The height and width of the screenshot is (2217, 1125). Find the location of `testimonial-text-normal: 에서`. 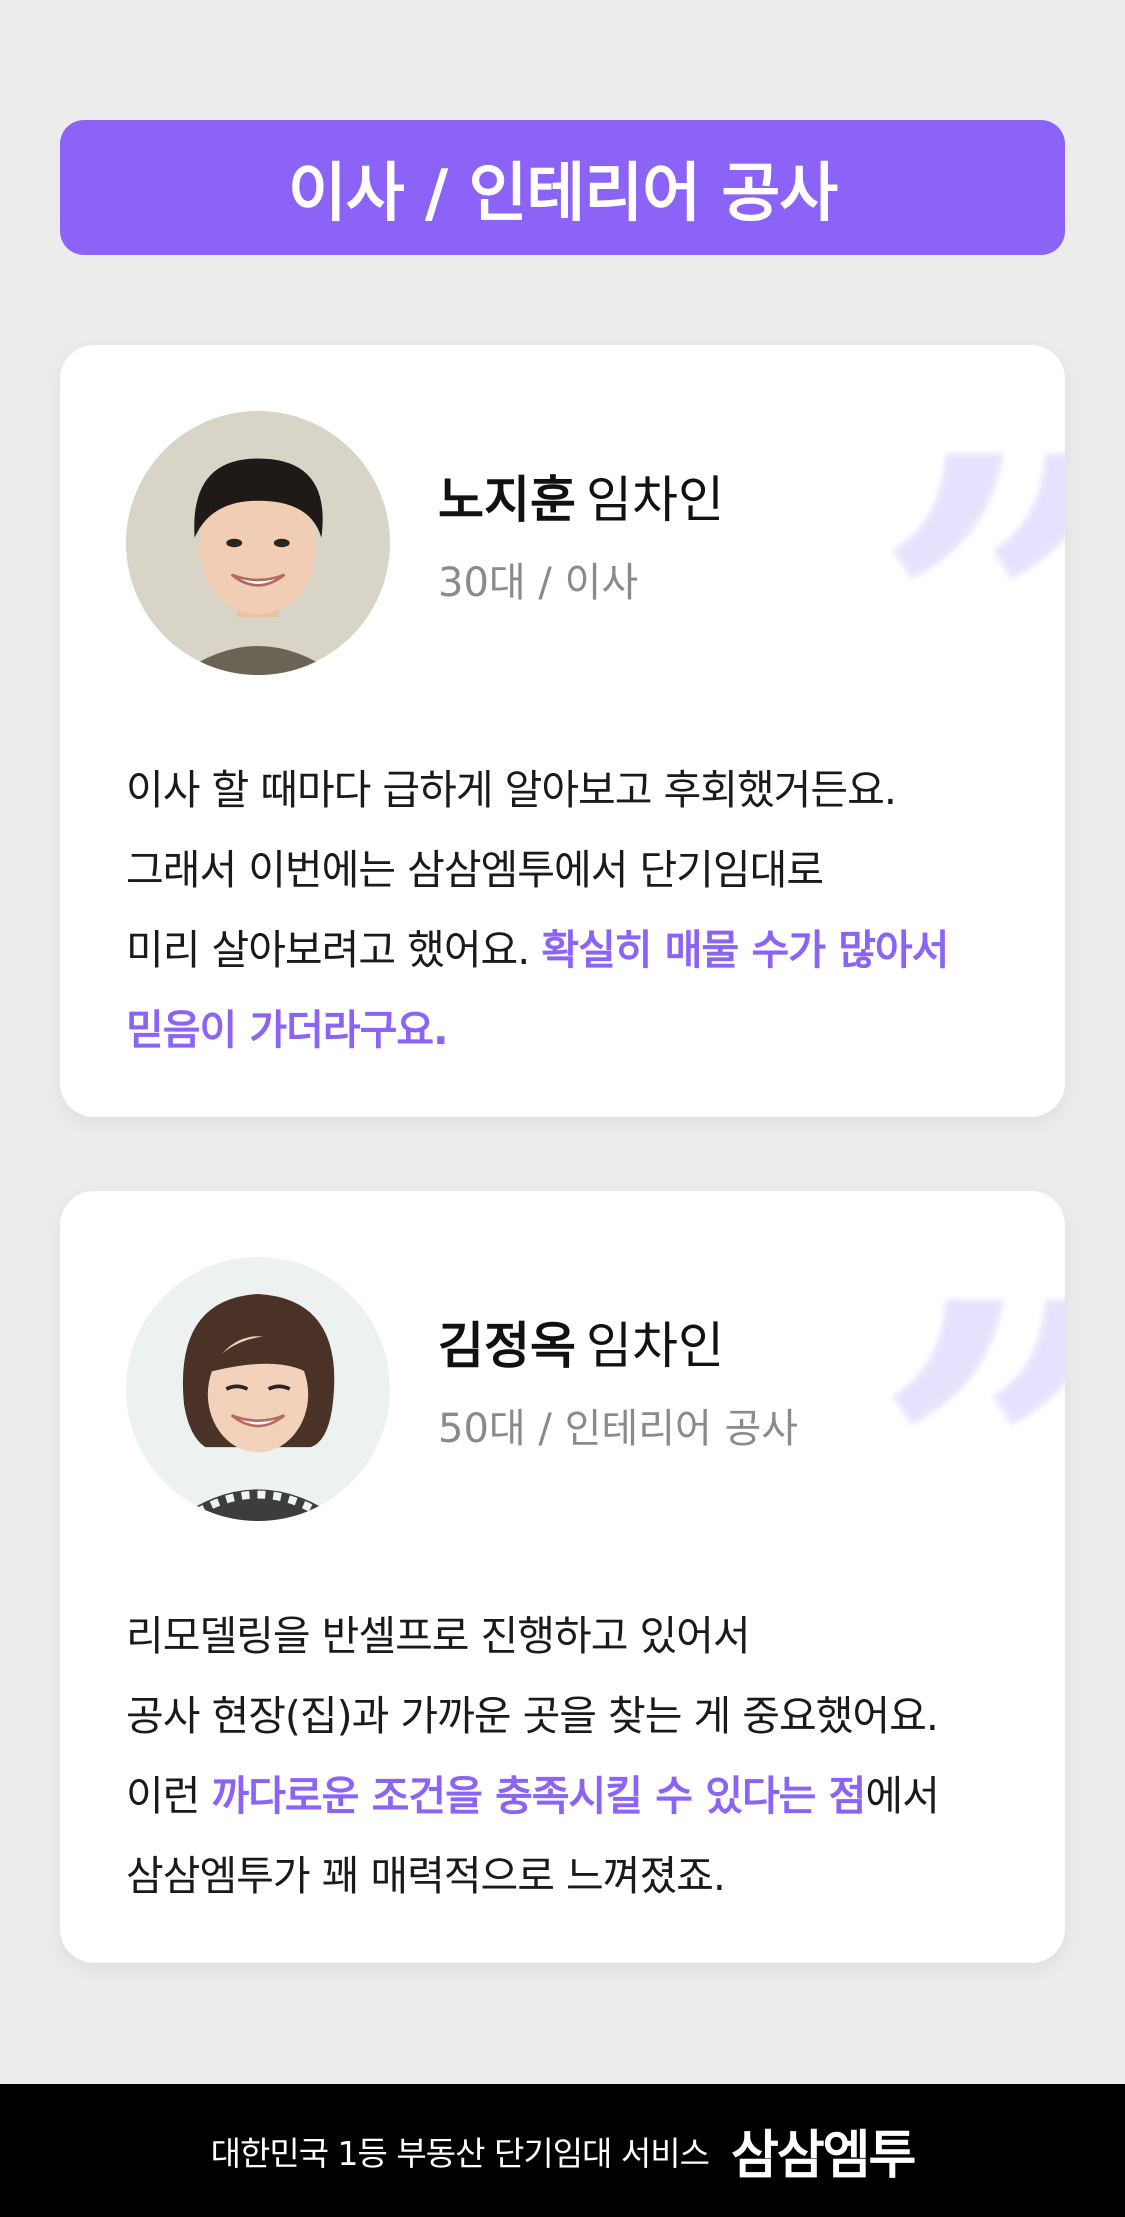

testimonial-text-normal: 에서 is located at coordinates (902, 1796).